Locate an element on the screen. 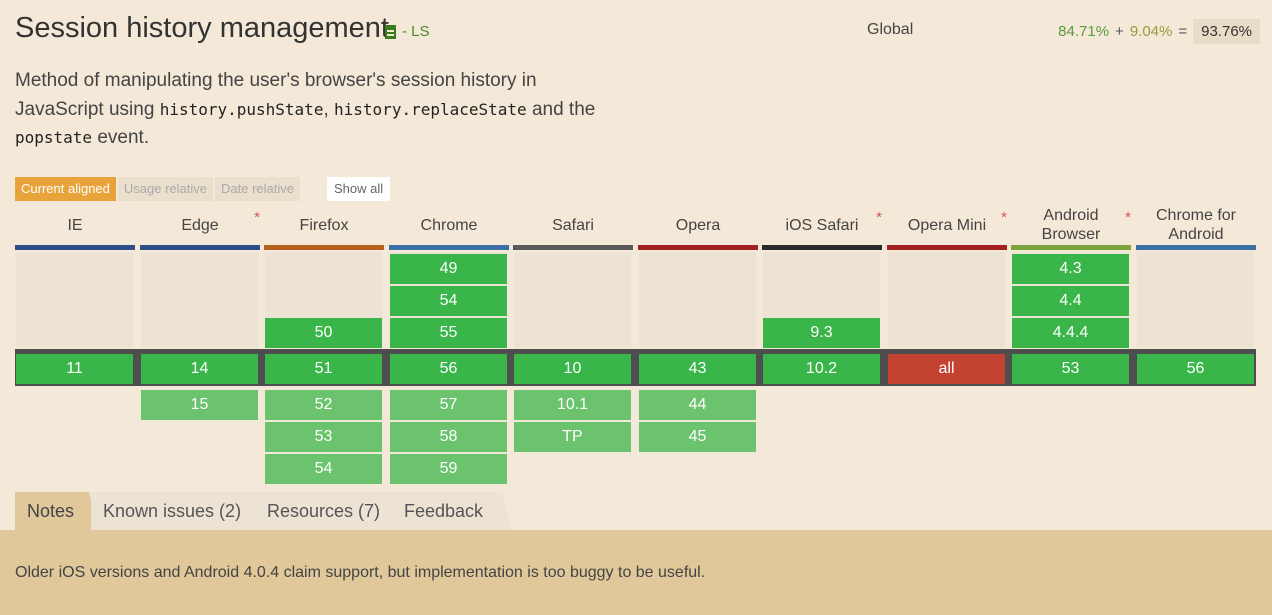 Image resolution: width=1272 pixels, height=615 pixels. tab-feedback: Feedback is located at coordinates (452, 511).